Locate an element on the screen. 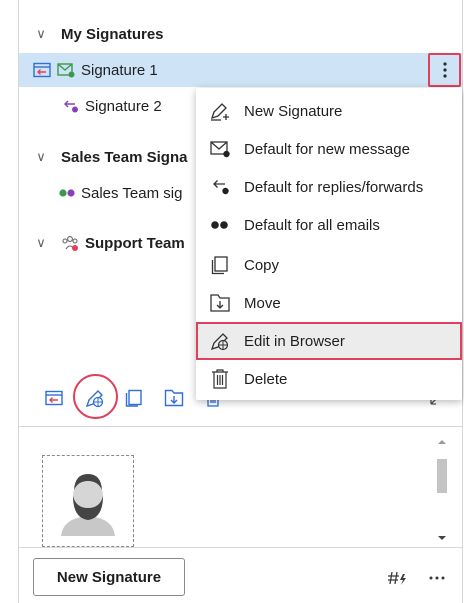 This screenshot has width=464, height=603. copy-button is located at coordinates (134, 398).